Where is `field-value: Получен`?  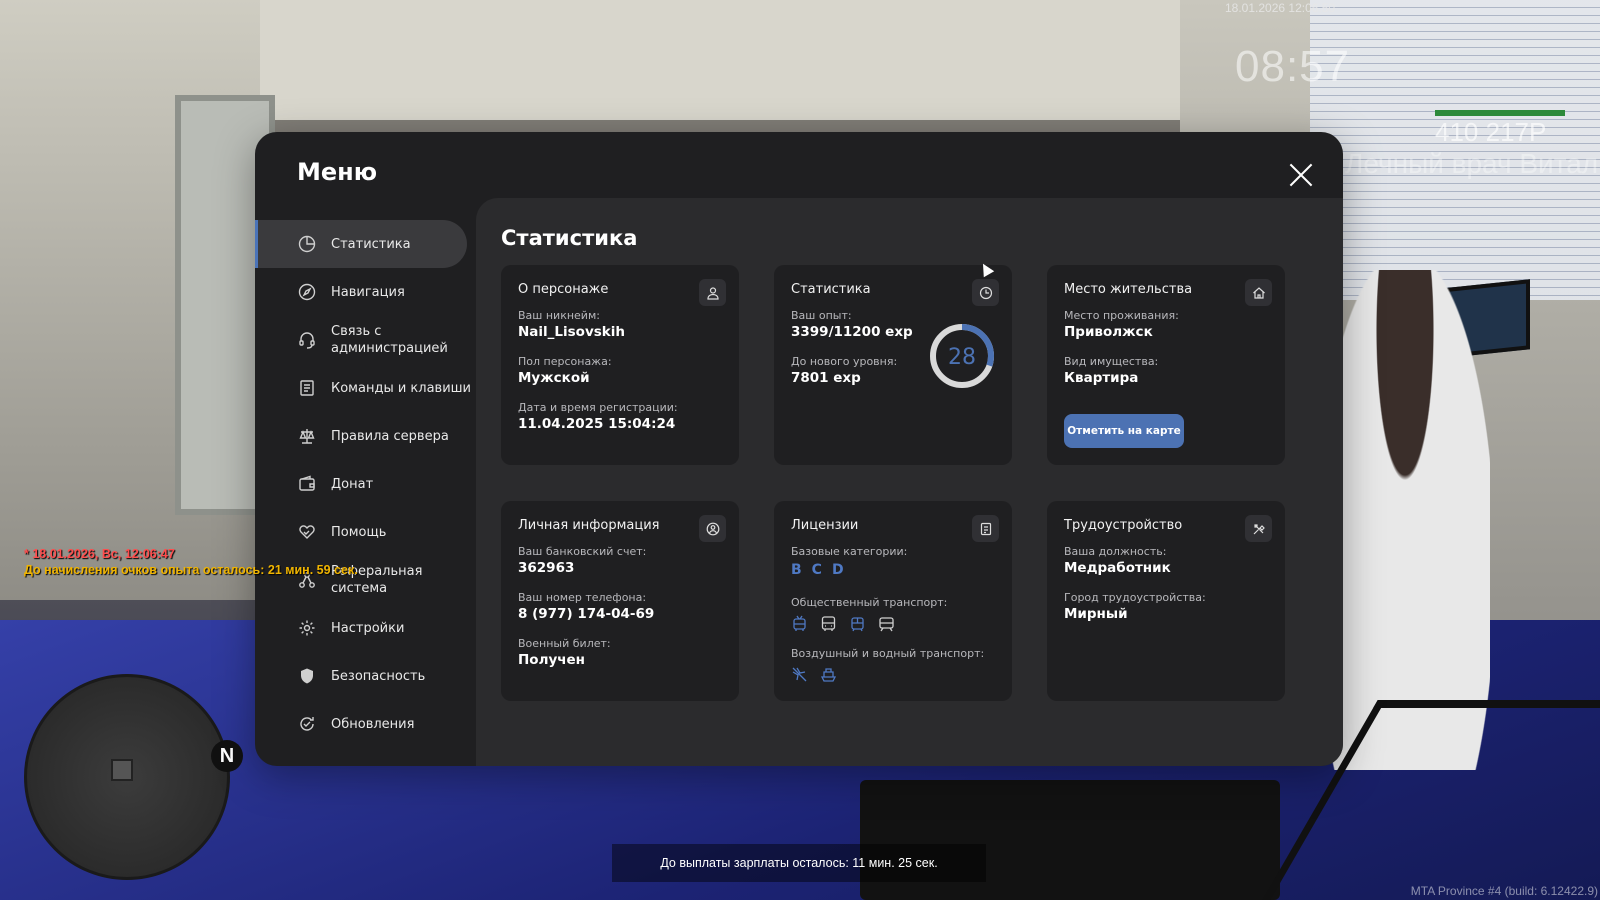 field-value: Получен is located at coordinates (552, 660).